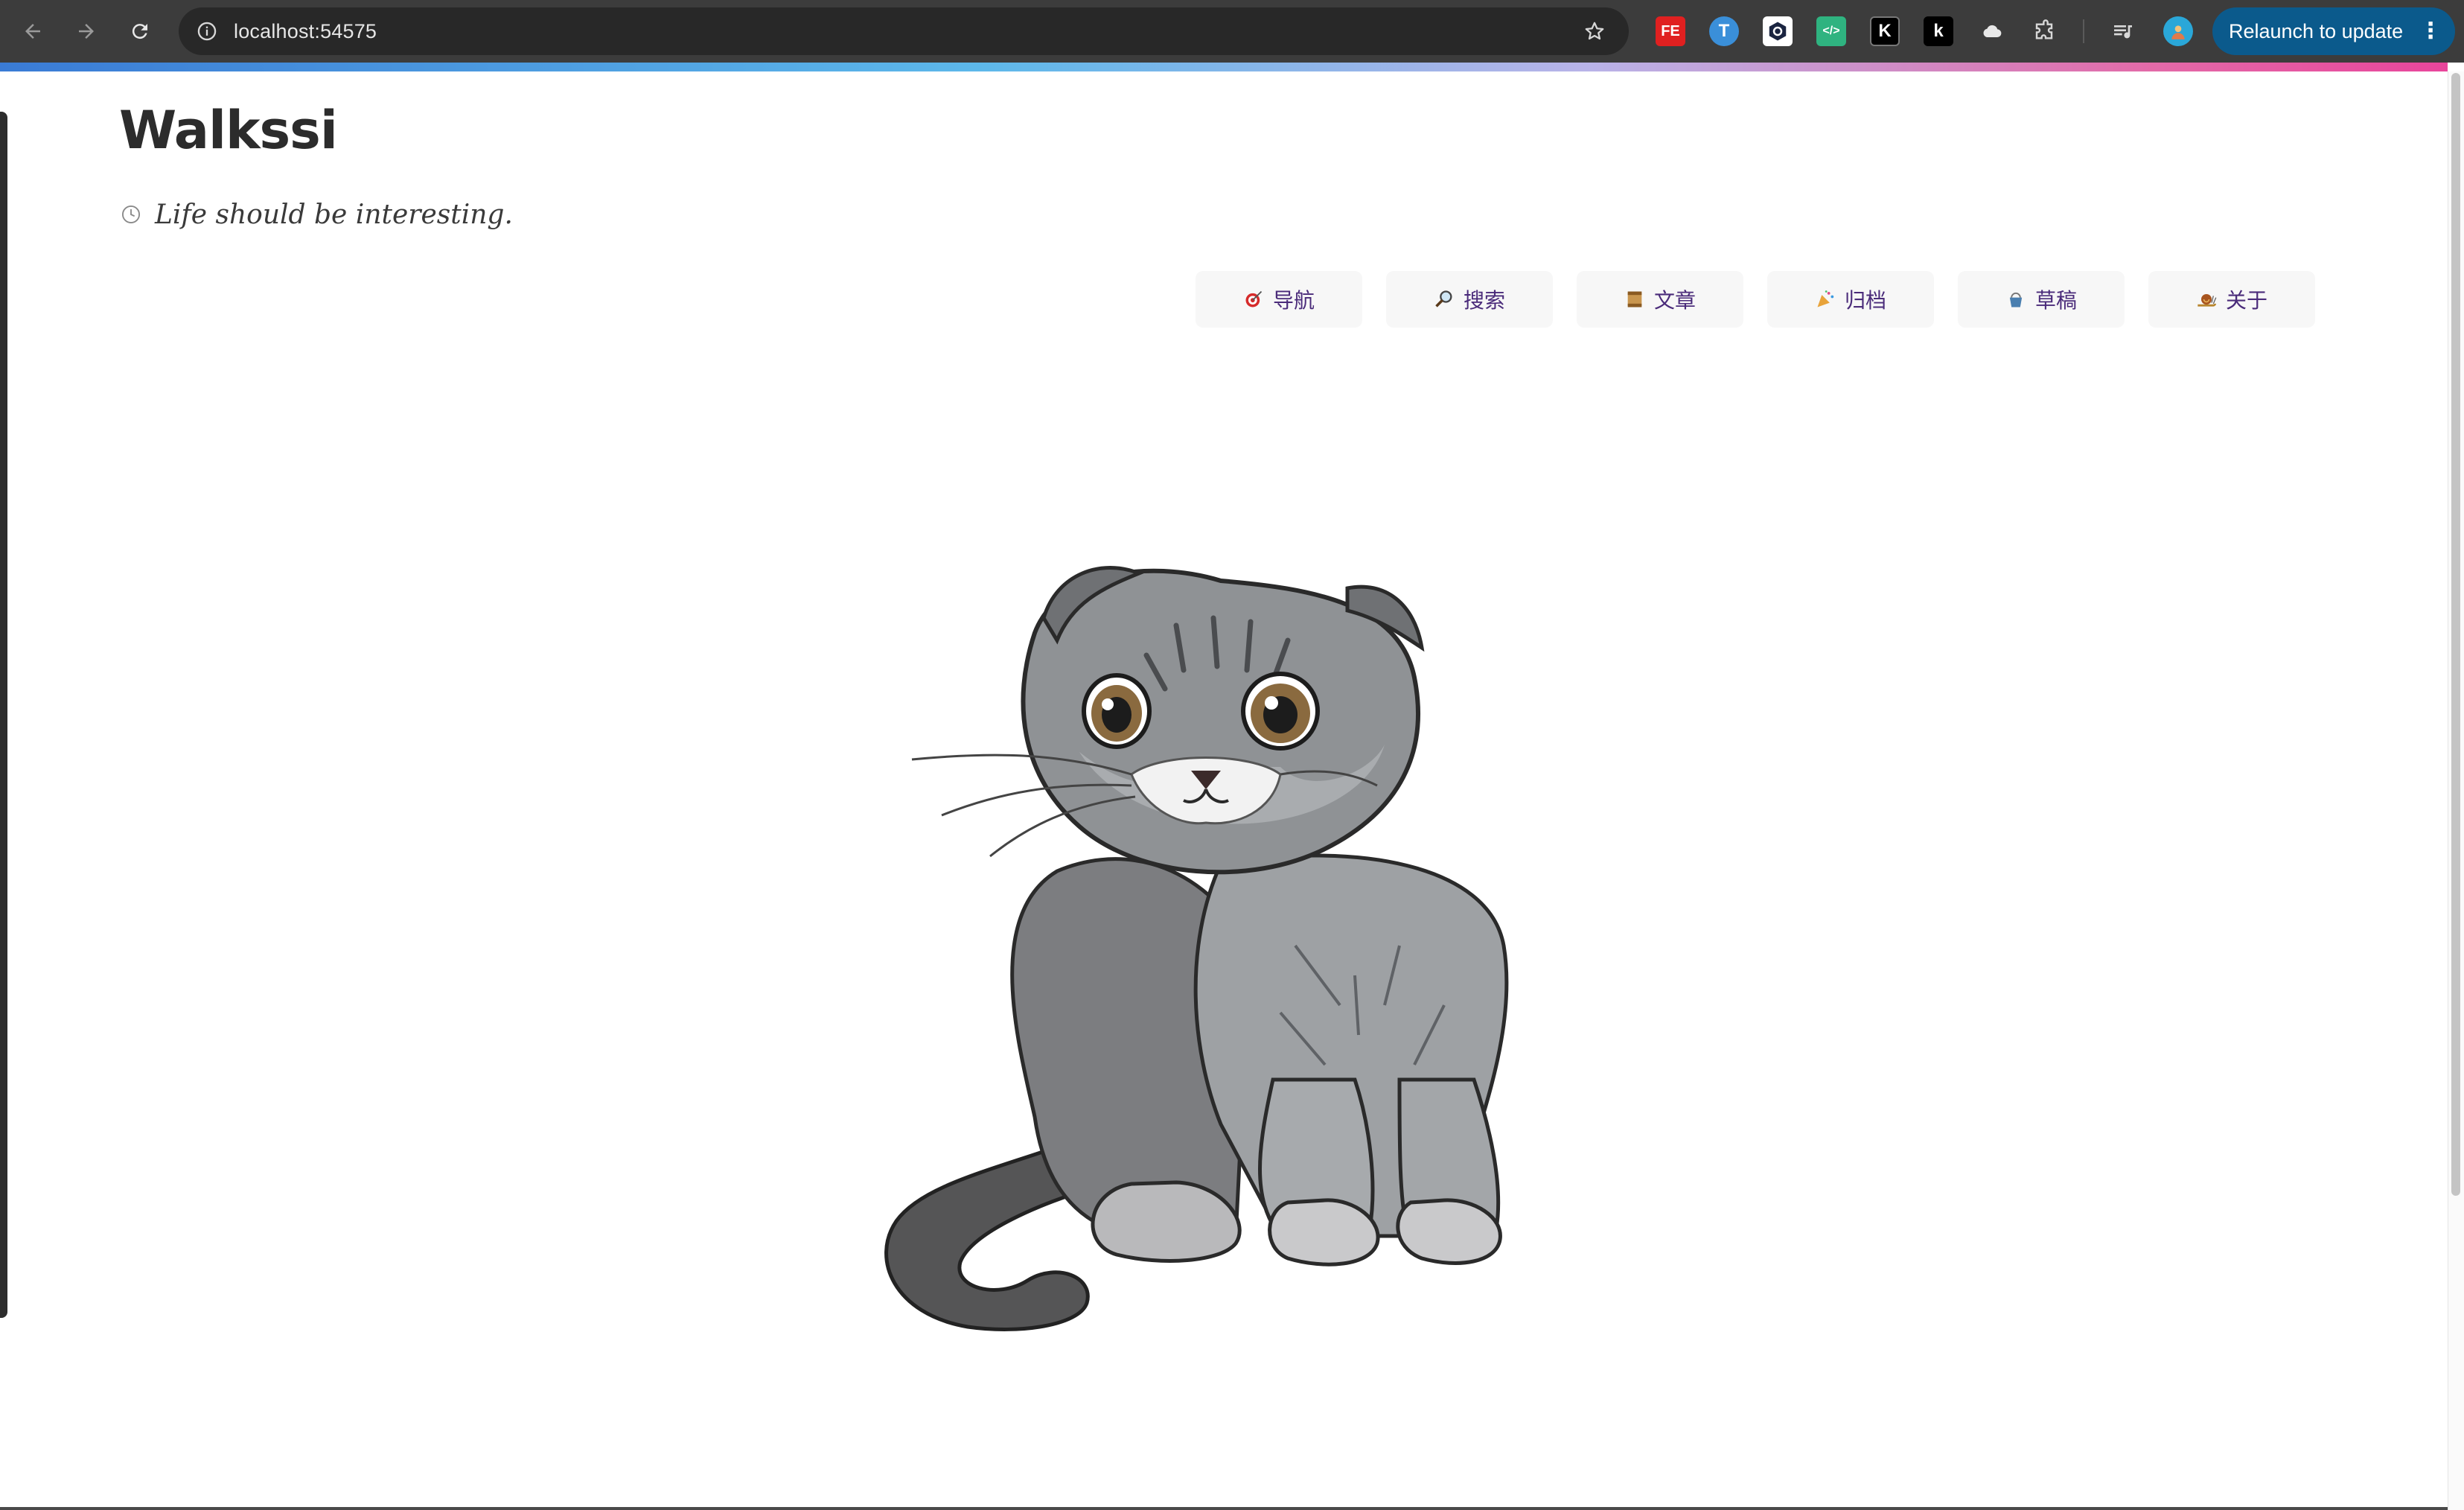 The height and width of the screenshot is (1510, 2464). What do you see at coordinates (1865, 300) in the screenshot?
I see `menu-label-archive: 归档` at bounding box center [1865, 300].